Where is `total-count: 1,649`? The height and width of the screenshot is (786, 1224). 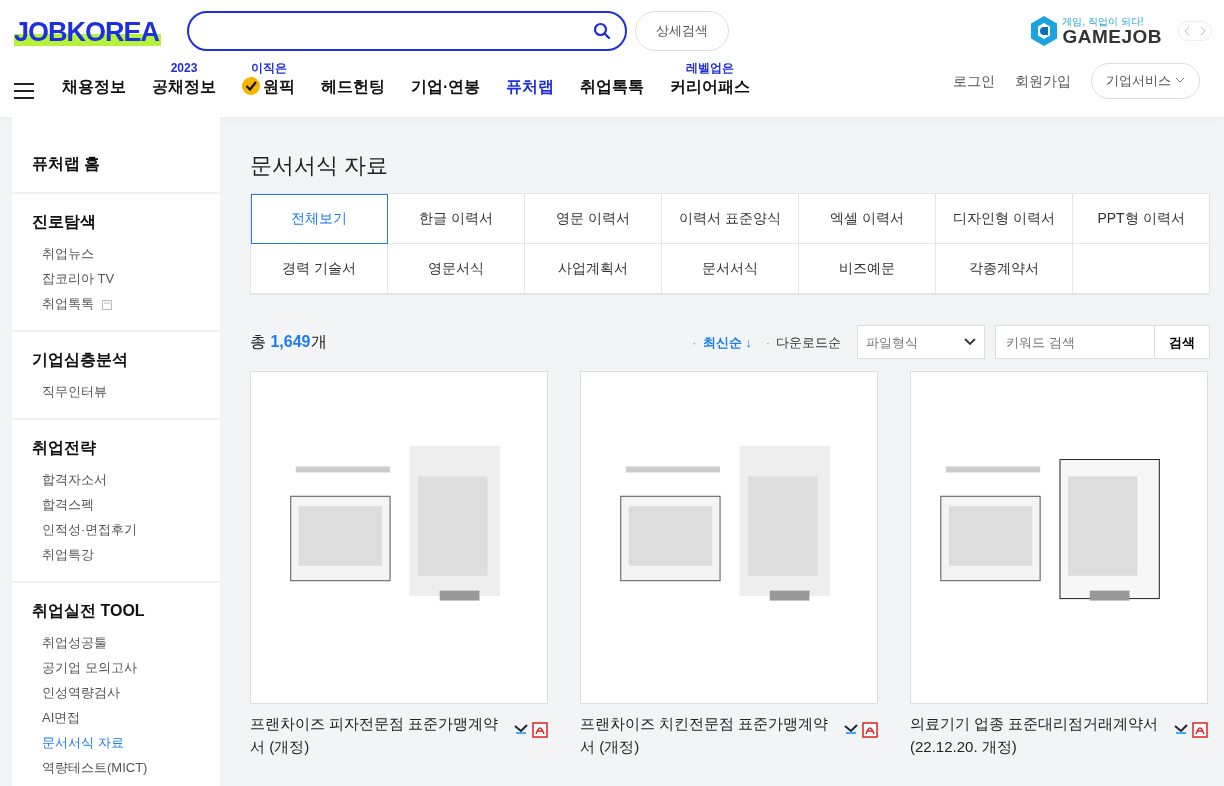 total-count: 1,649 is located at coordinates (290, 342).